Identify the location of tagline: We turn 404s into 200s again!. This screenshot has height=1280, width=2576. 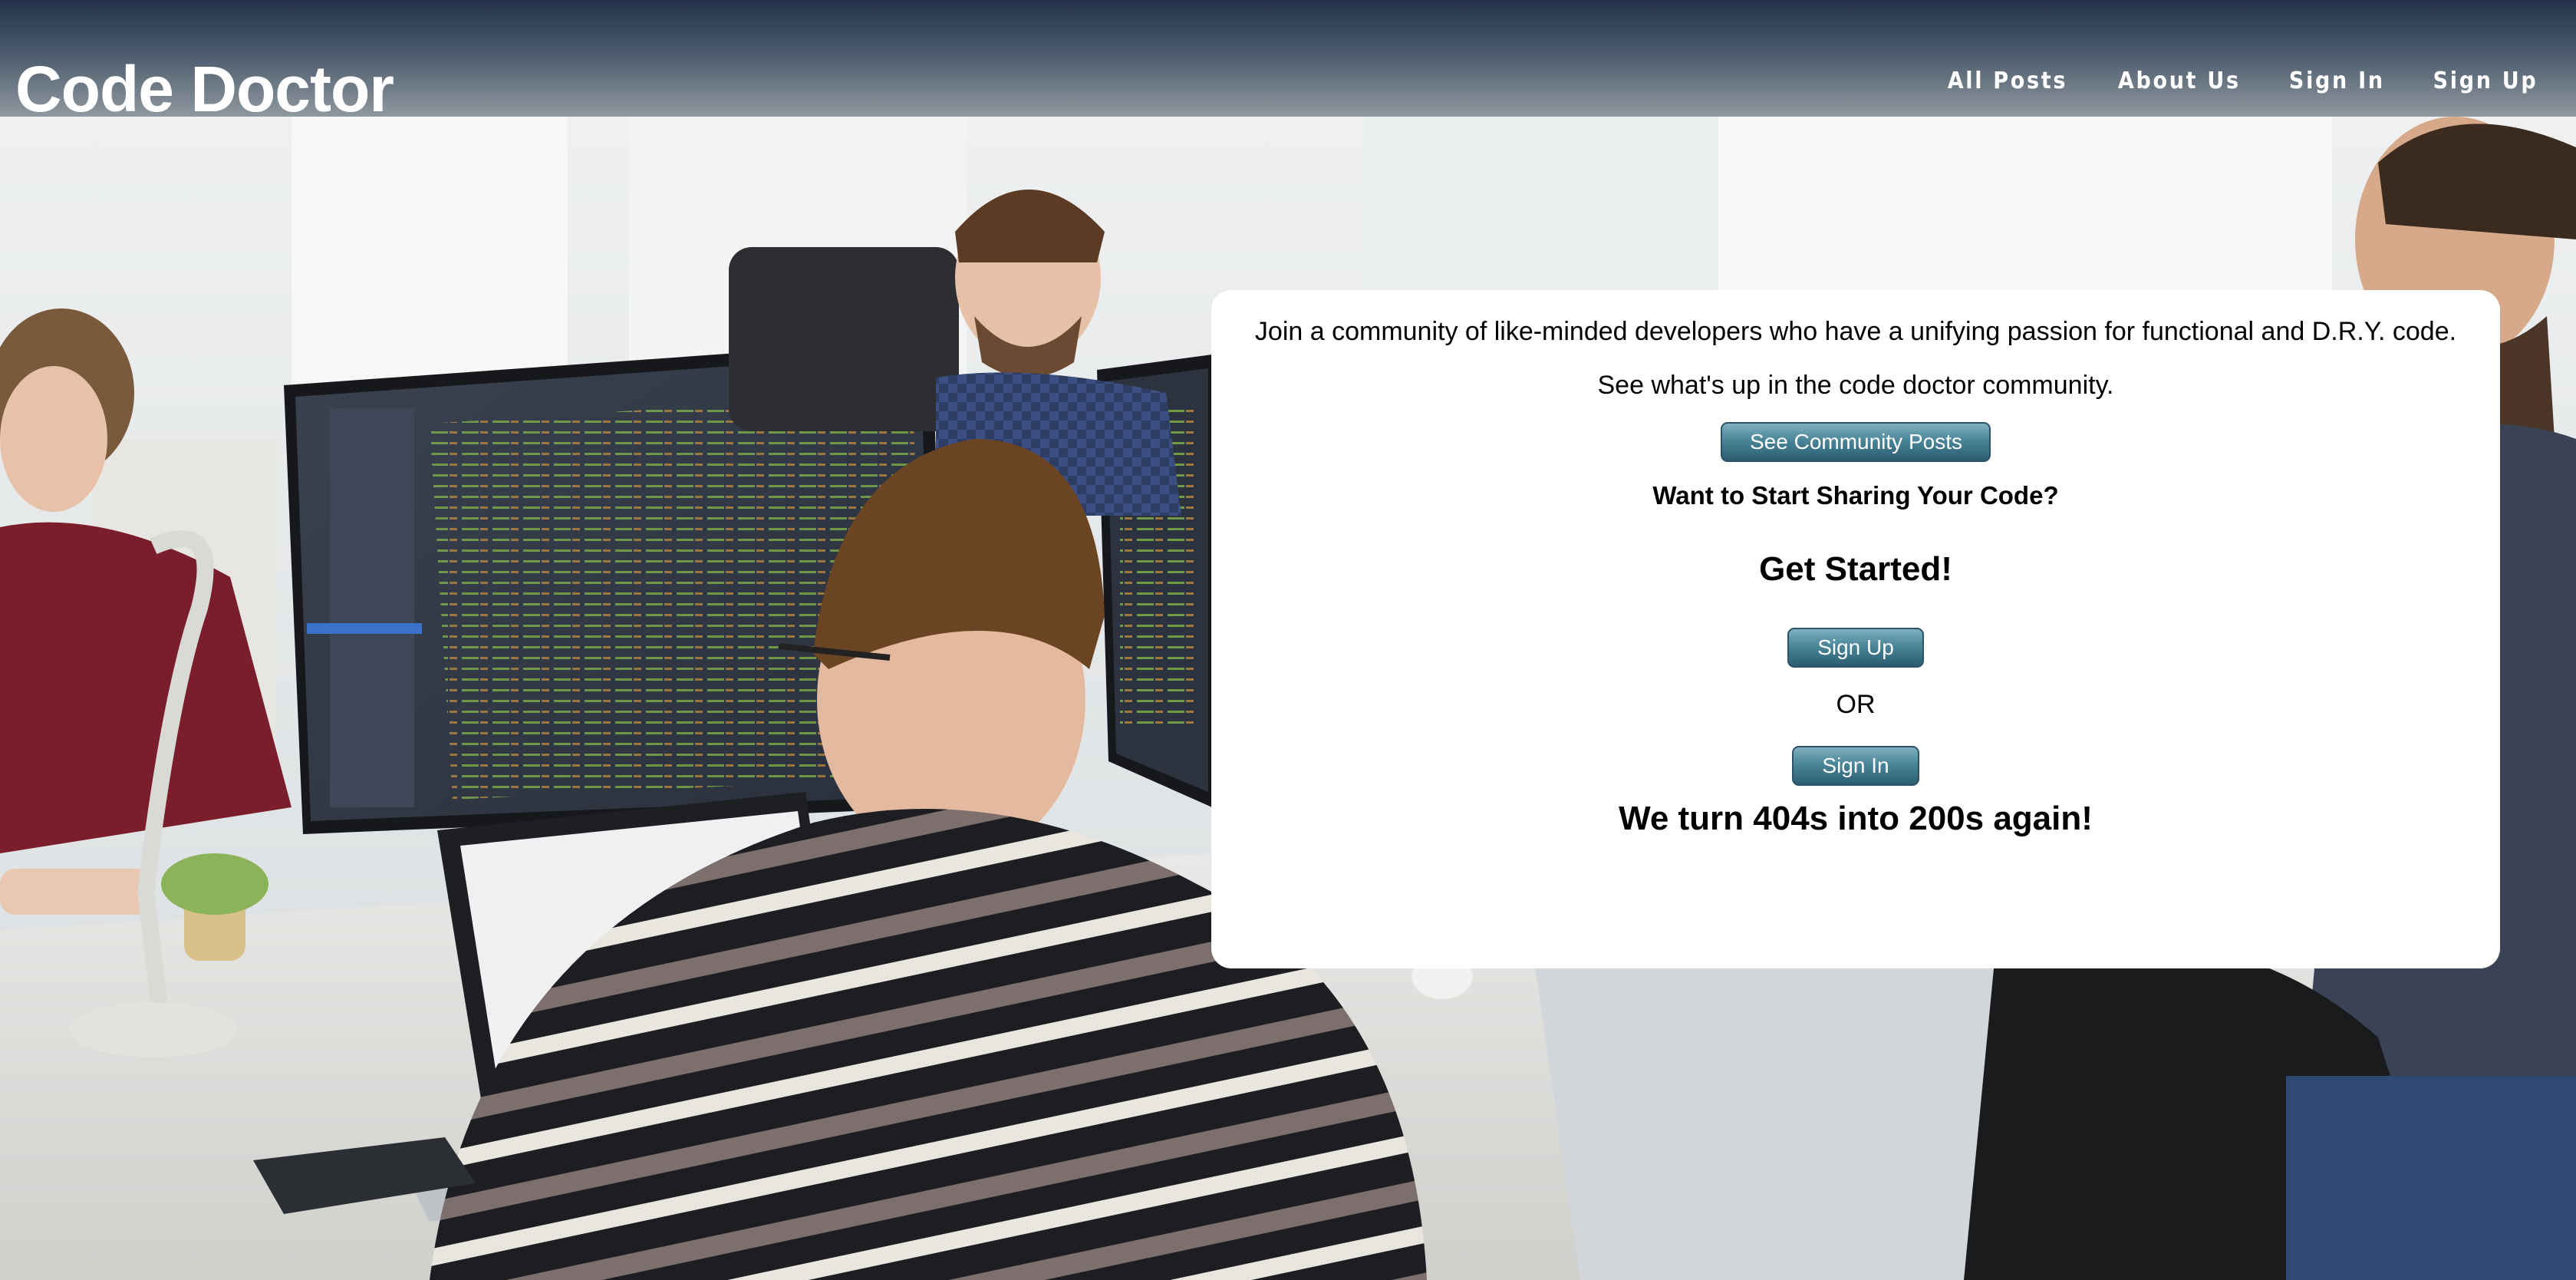
(1856, 819).